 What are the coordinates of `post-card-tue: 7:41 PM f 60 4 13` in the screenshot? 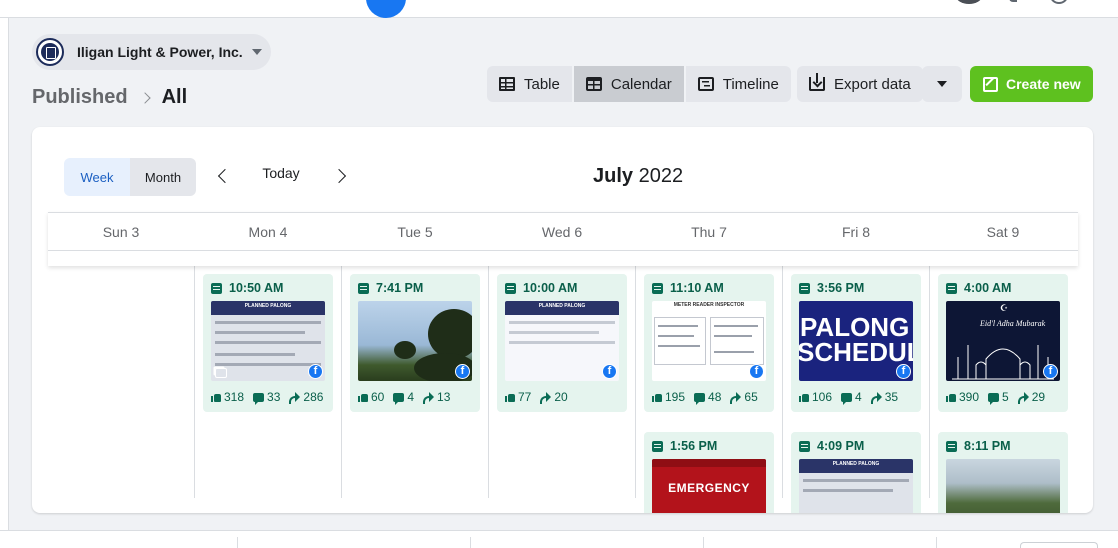 It's located at (415, 343).